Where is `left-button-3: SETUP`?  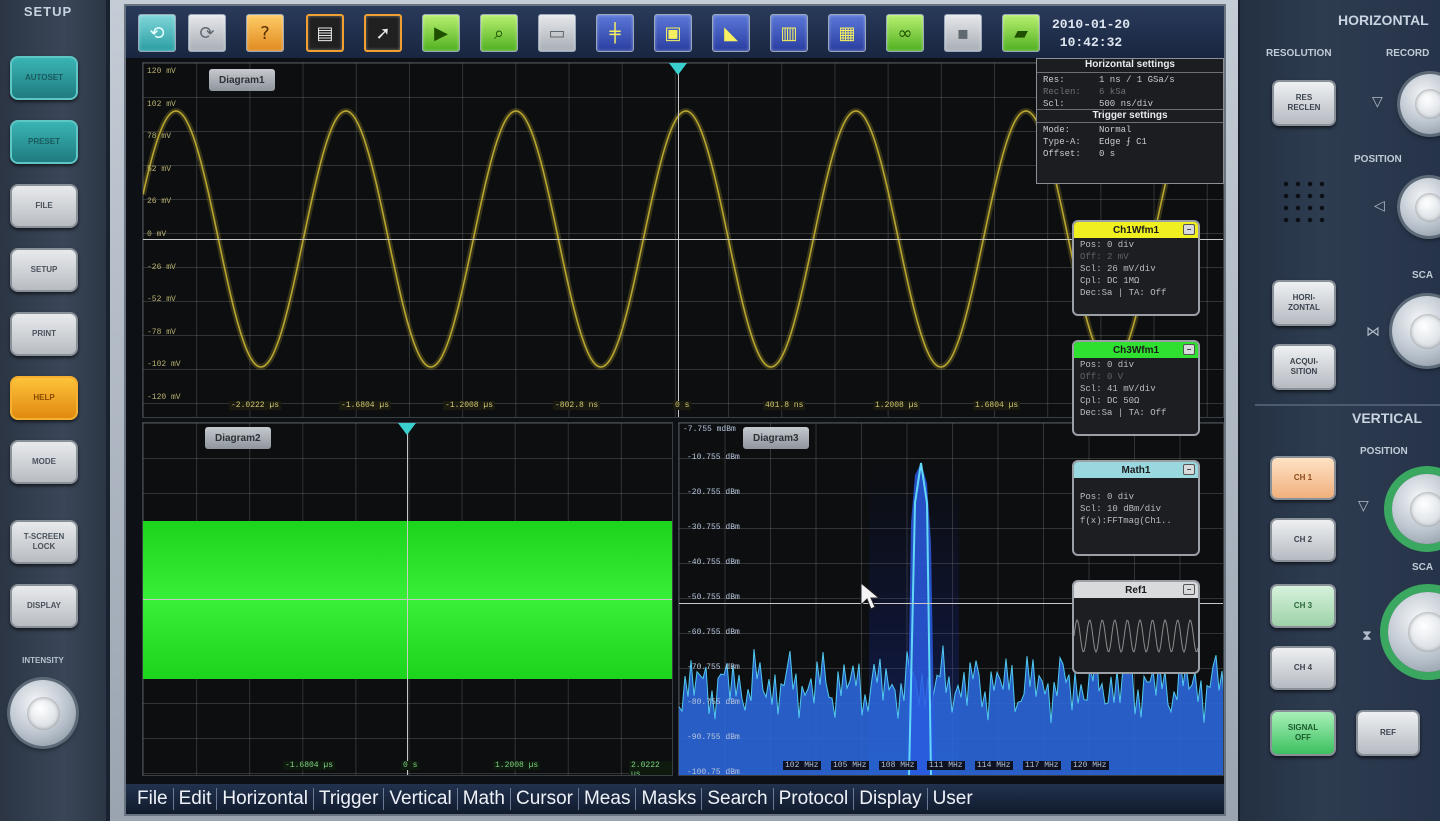
left-button-3: SETUP is located at coordinates (44, 270).